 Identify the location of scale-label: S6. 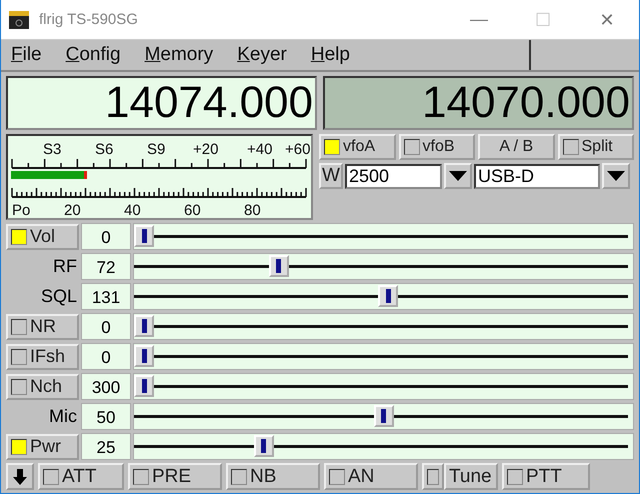
(104, 149).